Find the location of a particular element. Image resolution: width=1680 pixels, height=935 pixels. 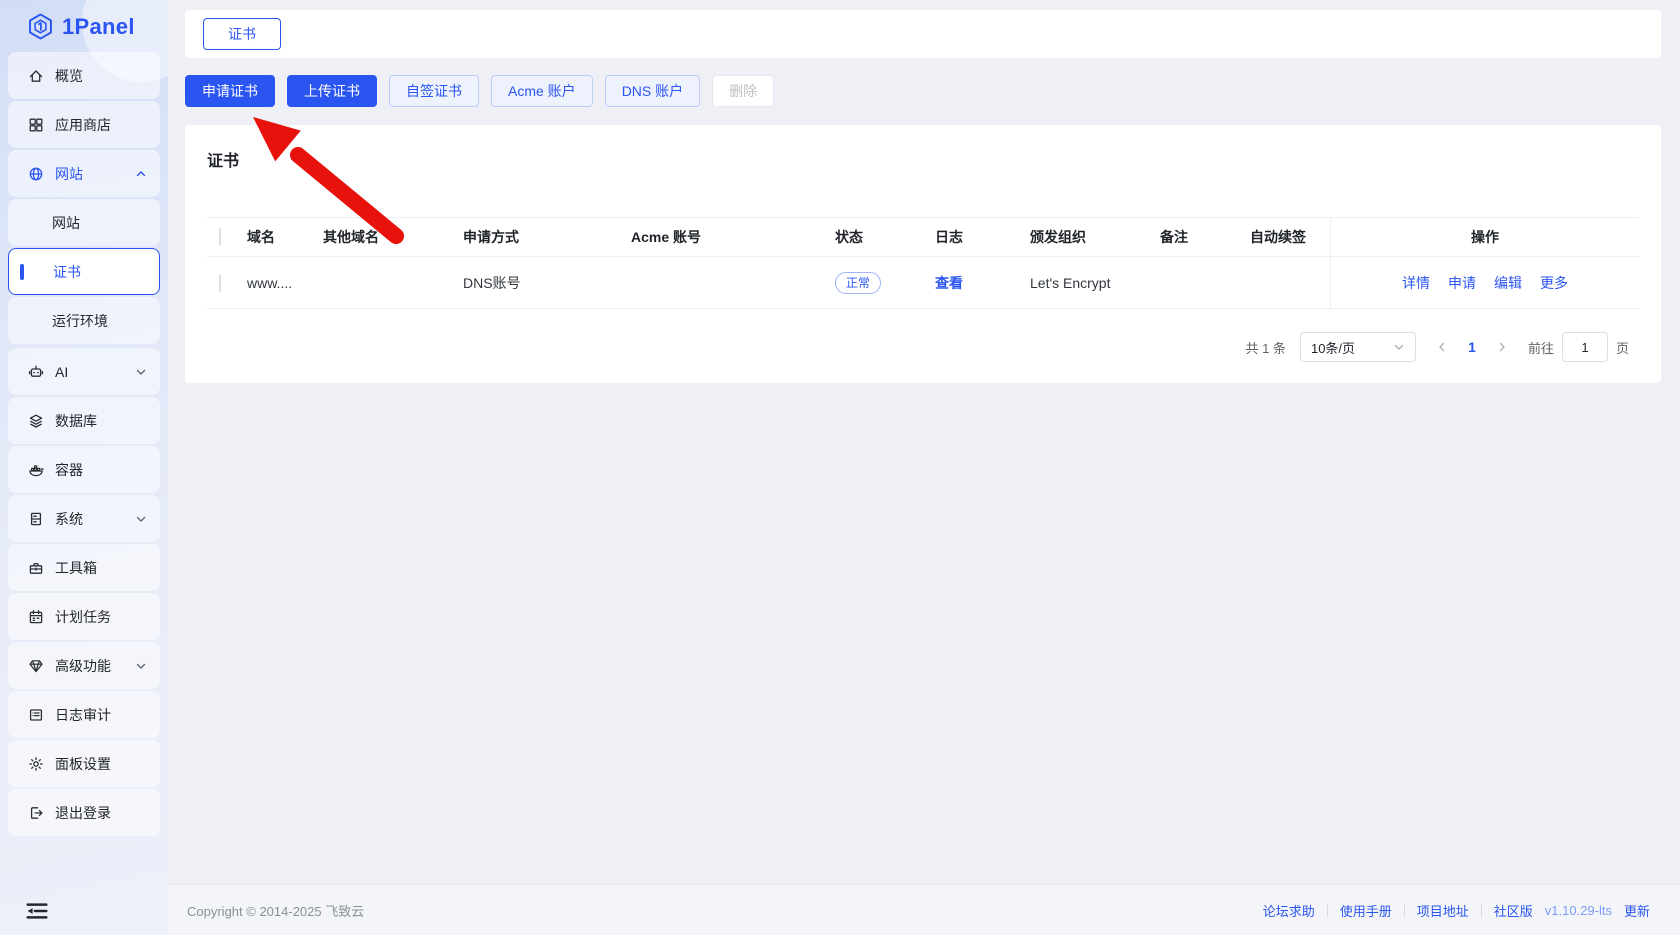

sidebar-item-toolbox: 工具箱 is located at coordinates (84, 567).